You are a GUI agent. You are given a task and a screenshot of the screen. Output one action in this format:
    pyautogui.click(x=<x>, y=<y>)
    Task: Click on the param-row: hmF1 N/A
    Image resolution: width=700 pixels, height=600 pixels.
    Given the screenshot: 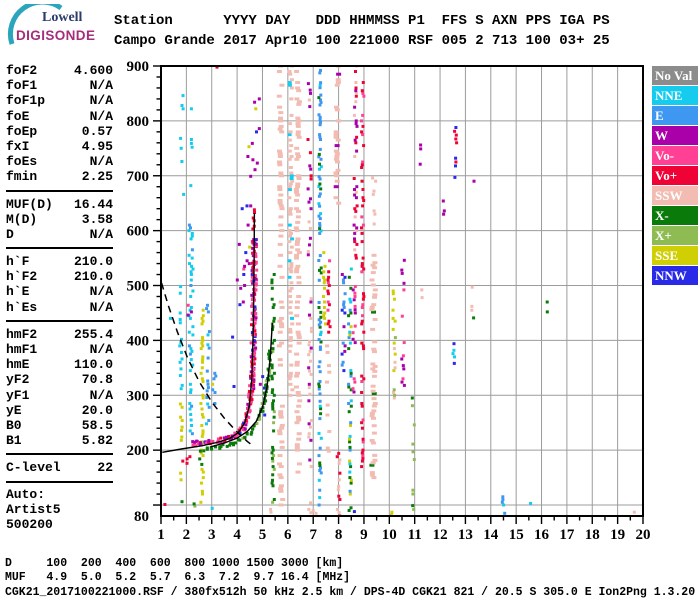 What is the action you would take?
    pyautogui.click(x=59, y=349)
    